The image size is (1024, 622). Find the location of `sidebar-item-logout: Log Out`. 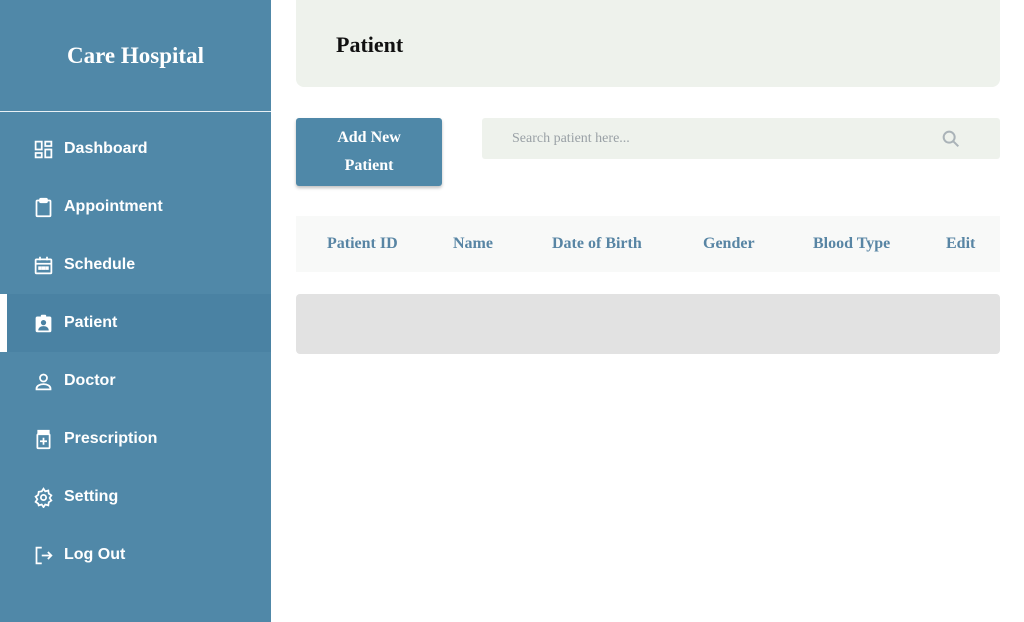

sidebar-item-logout: Log Out is located at coordinates (135, 555).